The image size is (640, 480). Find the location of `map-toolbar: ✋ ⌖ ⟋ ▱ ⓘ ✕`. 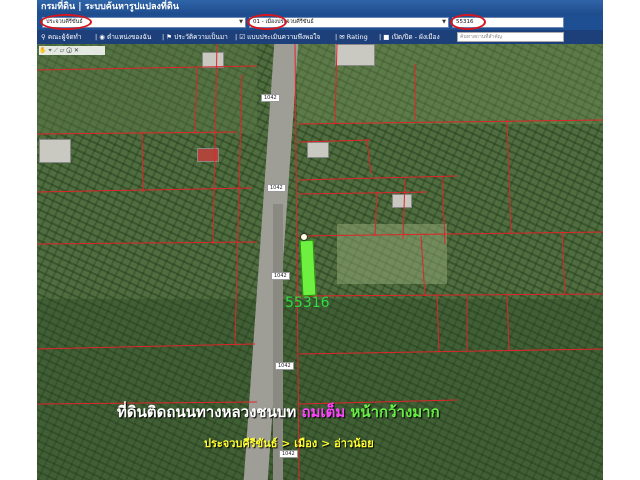

map-toolbar: ✋ ⌖ ⟋ ▱ ⓘ ✕ is located at coordinates (72, 50).